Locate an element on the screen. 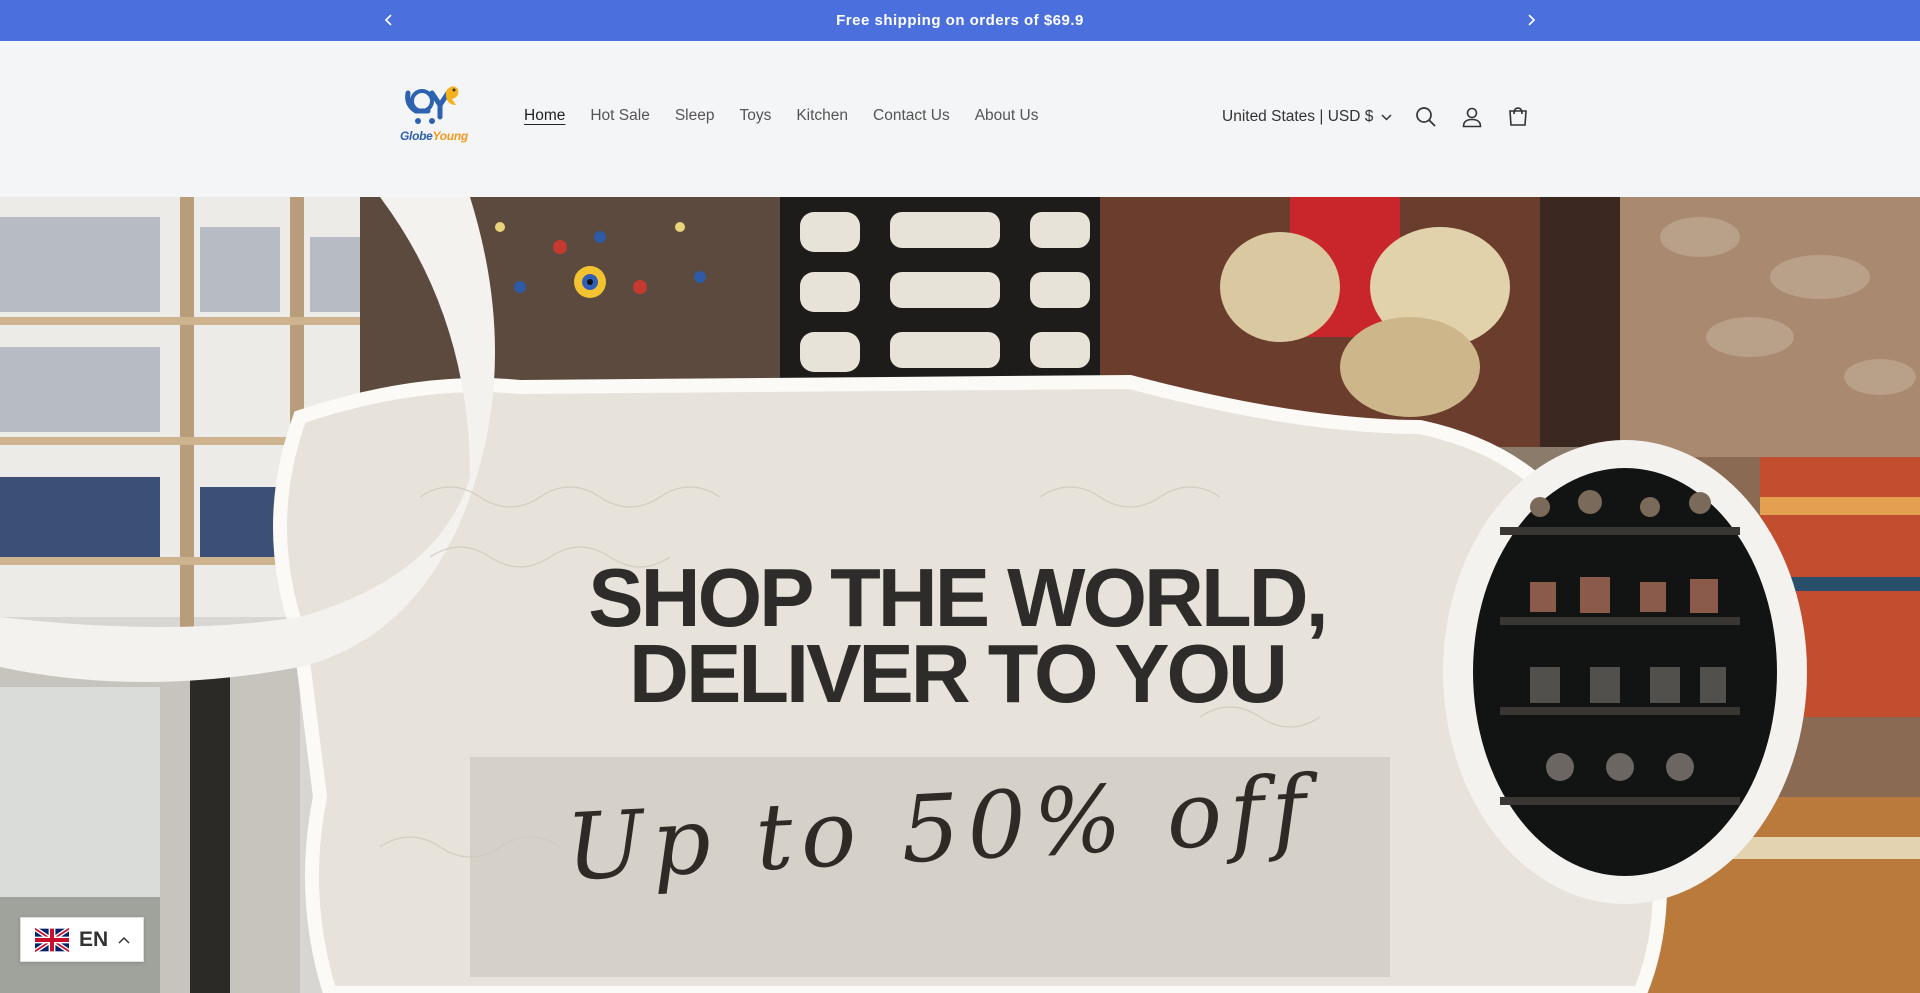 The width and height of the screenshot is (1920, 993). nav-contact-us: Contact Us is located at coordinates (912, 116).